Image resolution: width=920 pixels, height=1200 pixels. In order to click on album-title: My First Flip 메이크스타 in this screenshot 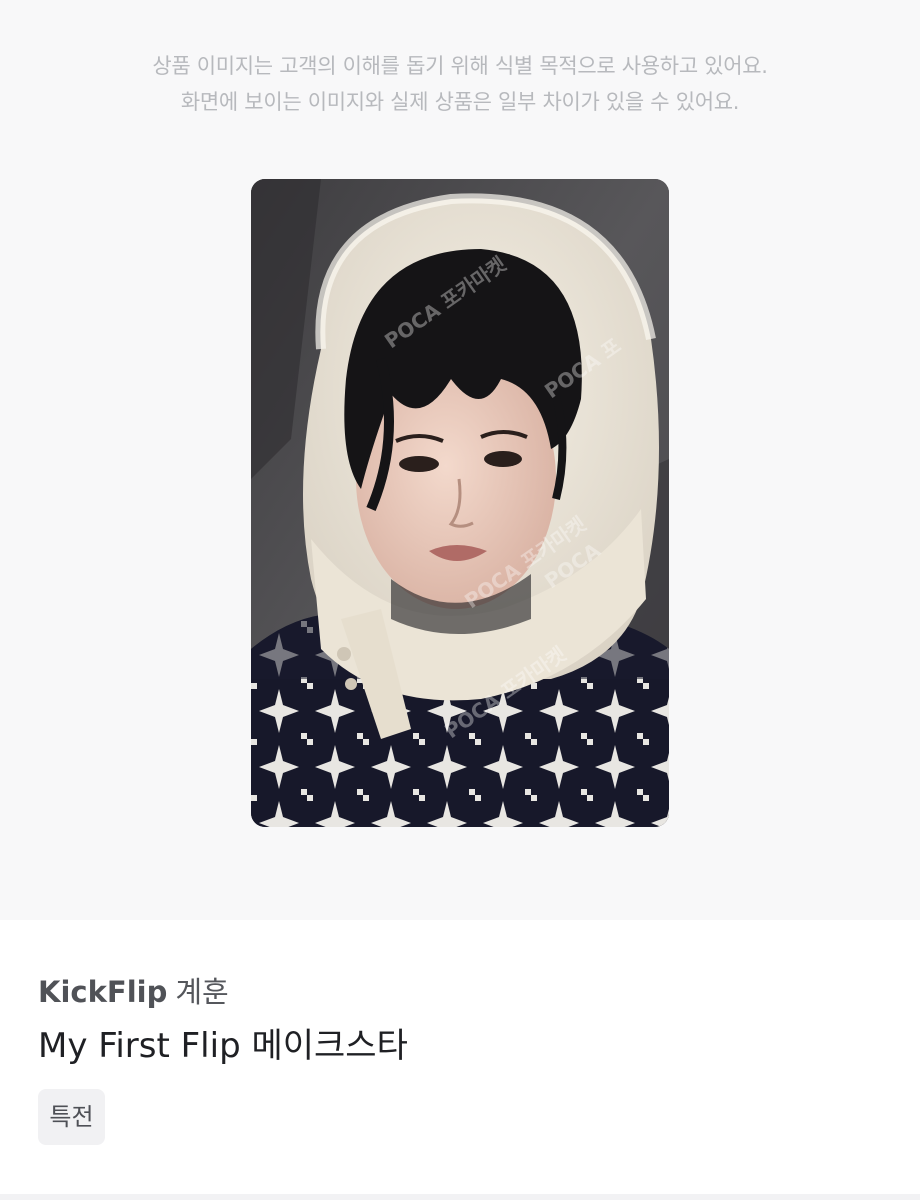, I will do `click(223, 1046)`.